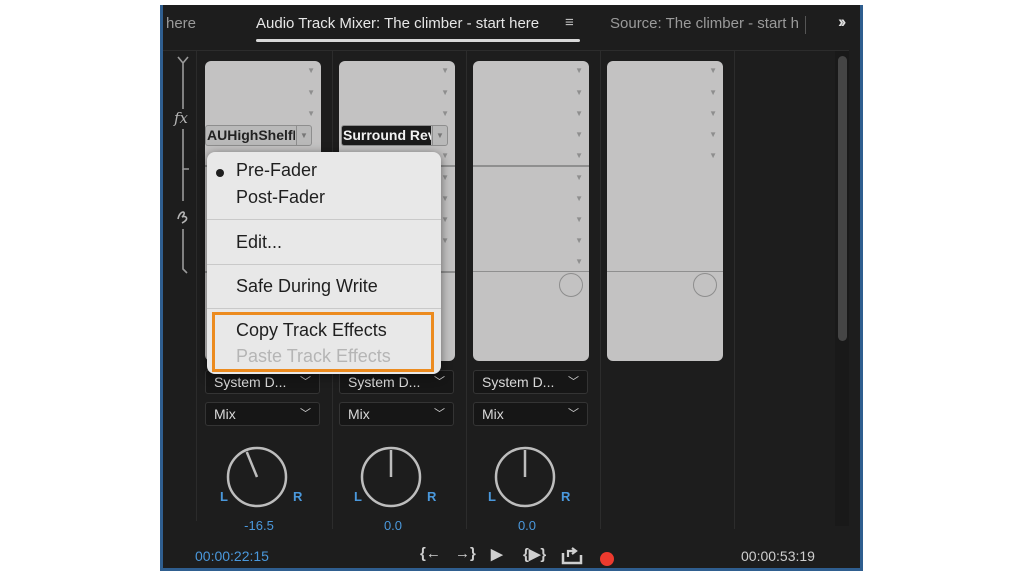 This screenshot has width=1024, height=576. Describe the element at coordinates (511, 551) in the screenshot. I see `transport-bar: 00:00:22:15 {← →} ▶ {▶} 00:00:53:19` at that location.